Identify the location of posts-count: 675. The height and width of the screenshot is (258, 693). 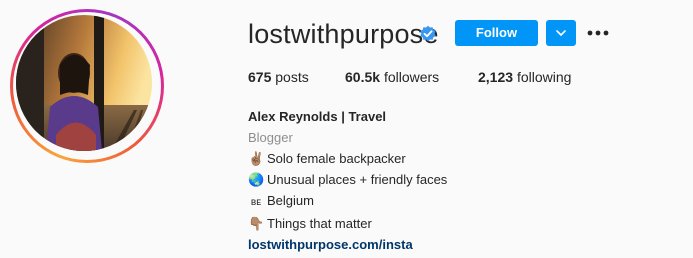
(260, 77).